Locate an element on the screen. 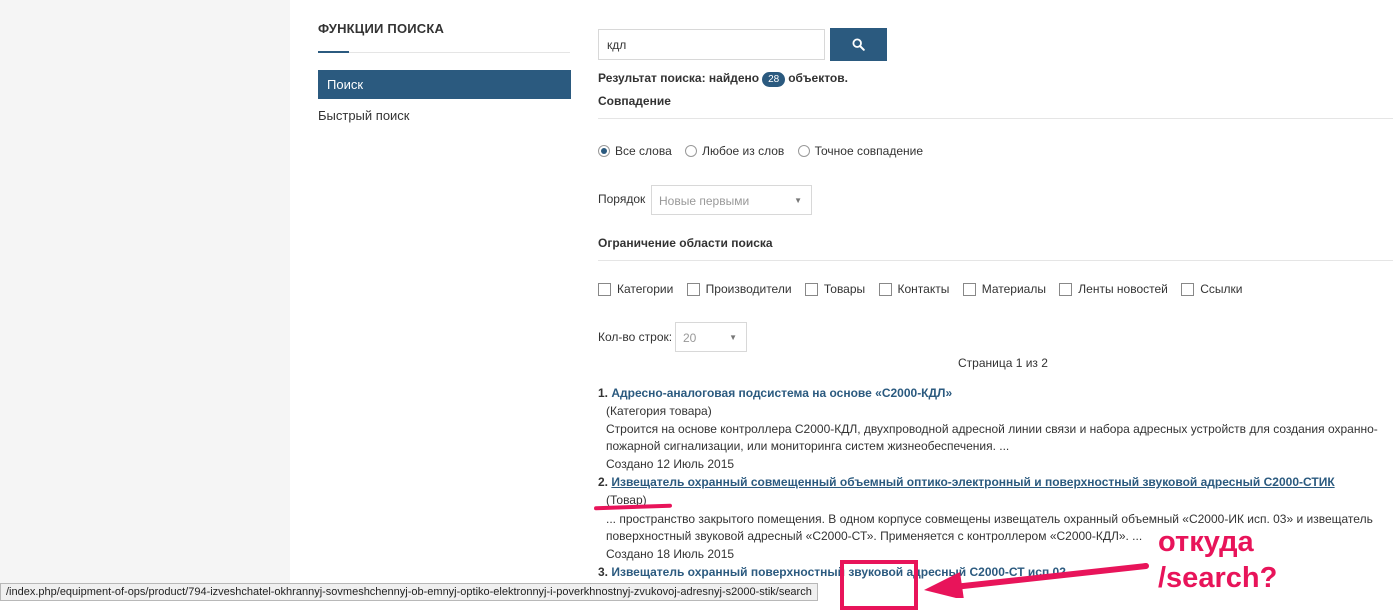 The height and width of the screenshot is (610, 1393). sidebar-title-accent is located at coordinates (333, 52).